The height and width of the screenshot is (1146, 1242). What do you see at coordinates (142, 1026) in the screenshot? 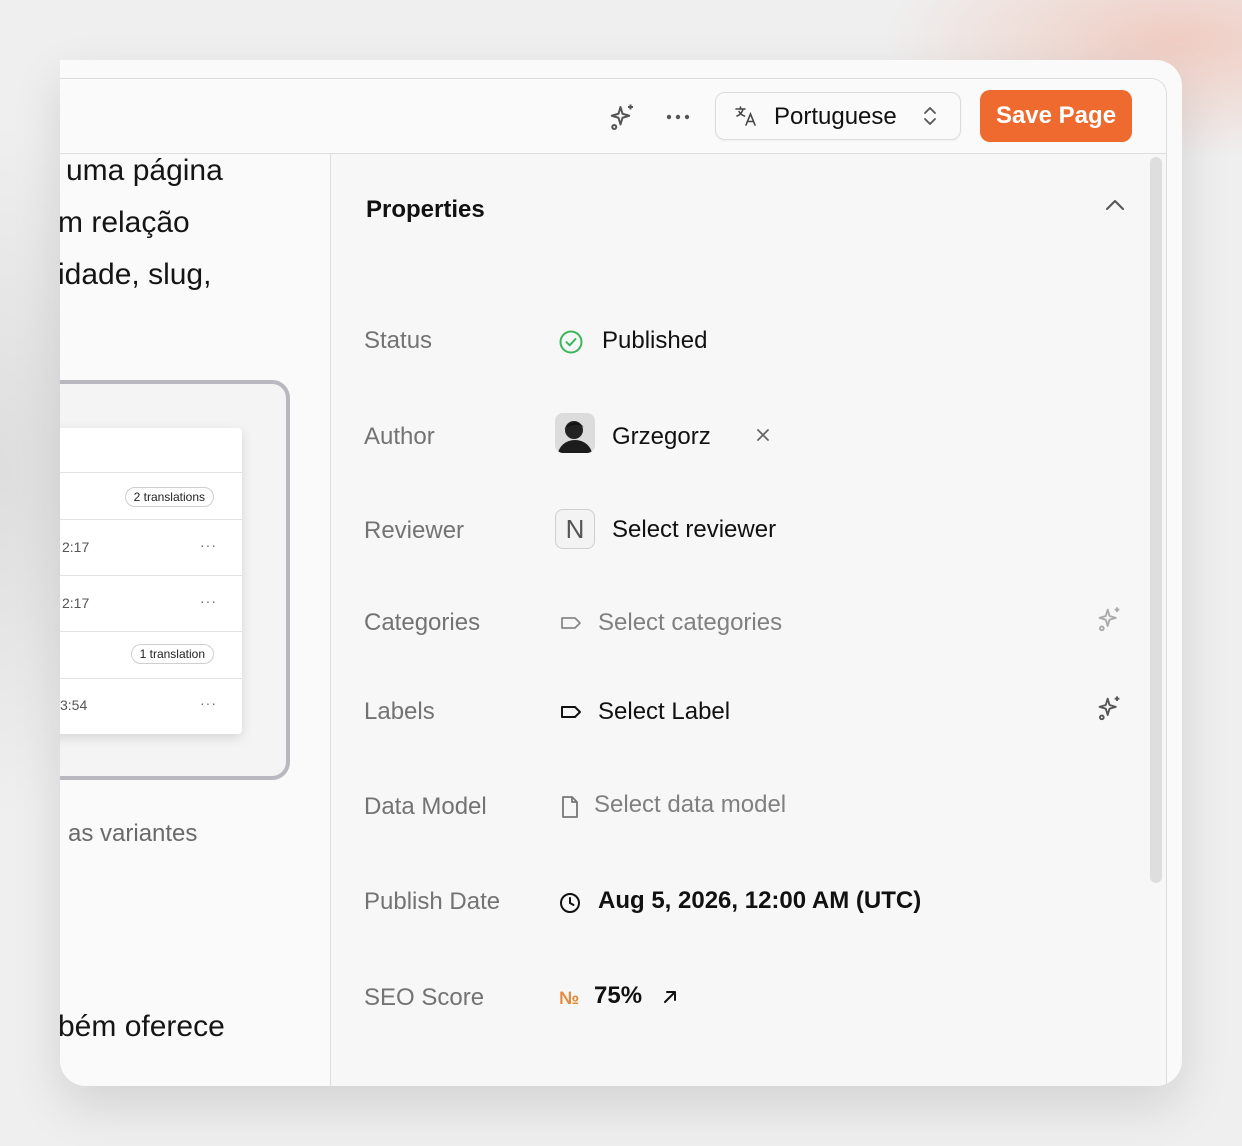
I see `content-text-line: bém oferece` at bounding box center [142, 1026].